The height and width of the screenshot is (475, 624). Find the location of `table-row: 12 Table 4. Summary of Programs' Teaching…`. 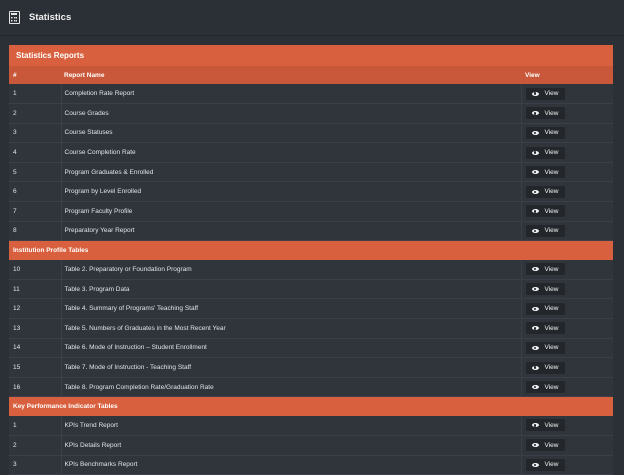

table-row: 12 Table 4. Summary of Programs' Teaching… is located at coordinates (311, 309).